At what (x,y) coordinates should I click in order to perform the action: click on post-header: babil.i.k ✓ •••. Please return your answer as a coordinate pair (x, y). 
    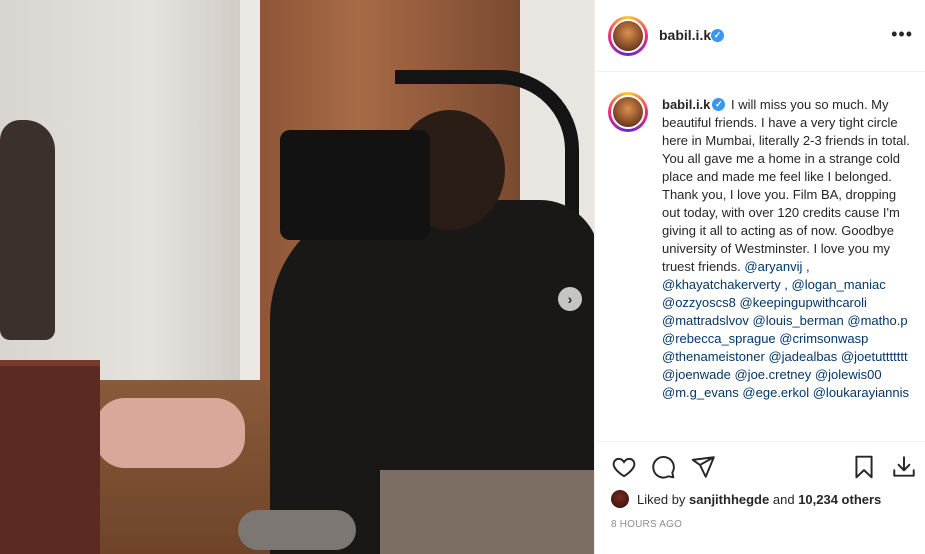
    Looking at the image, I should click on (760, 36).